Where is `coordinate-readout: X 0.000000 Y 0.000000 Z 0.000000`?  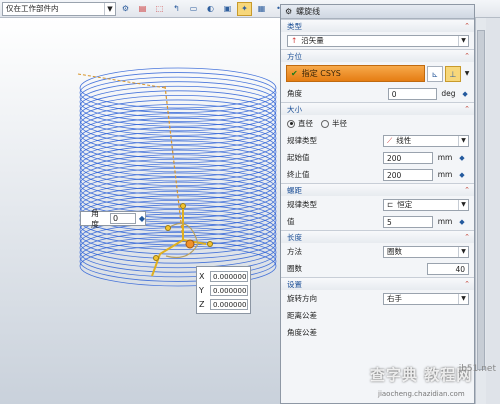 coordinate-readout: X 0.000000 Y 0.000000 Z 0.000000 is located at coordinates (223, 290).